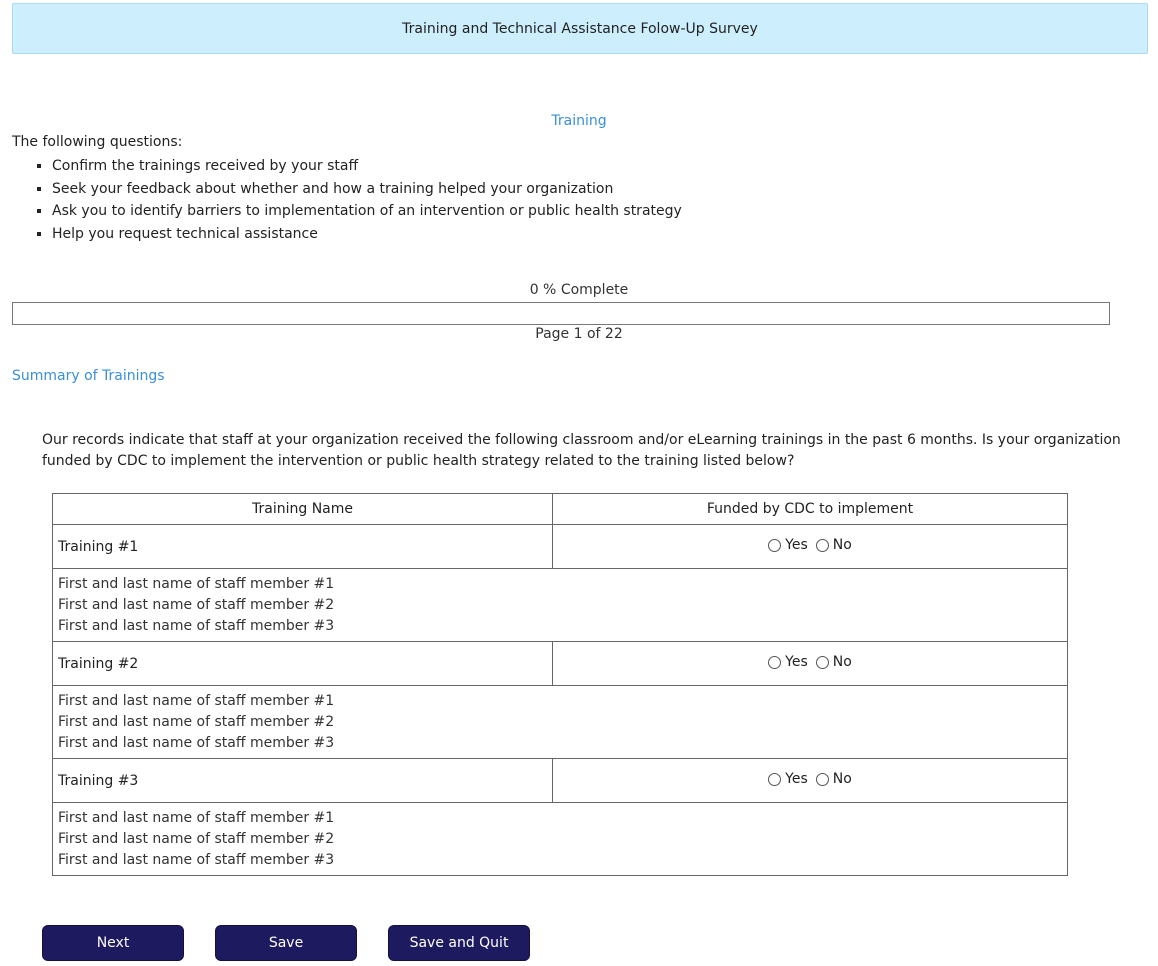  What do you see at coordinates (286, 943) in the screenshot?
I see `save-button: Save` at bounding box center [286, 943].